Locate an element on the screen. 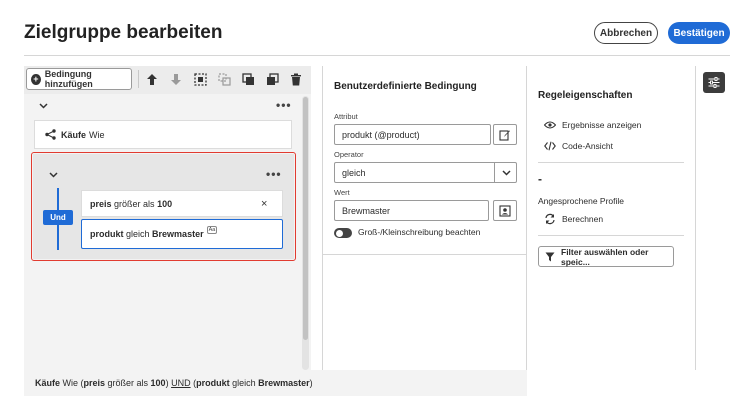 Image resolution: width=750 pixels, height=416 pixels. summary-part: Brewmaster is located at coordinates (284, 383).